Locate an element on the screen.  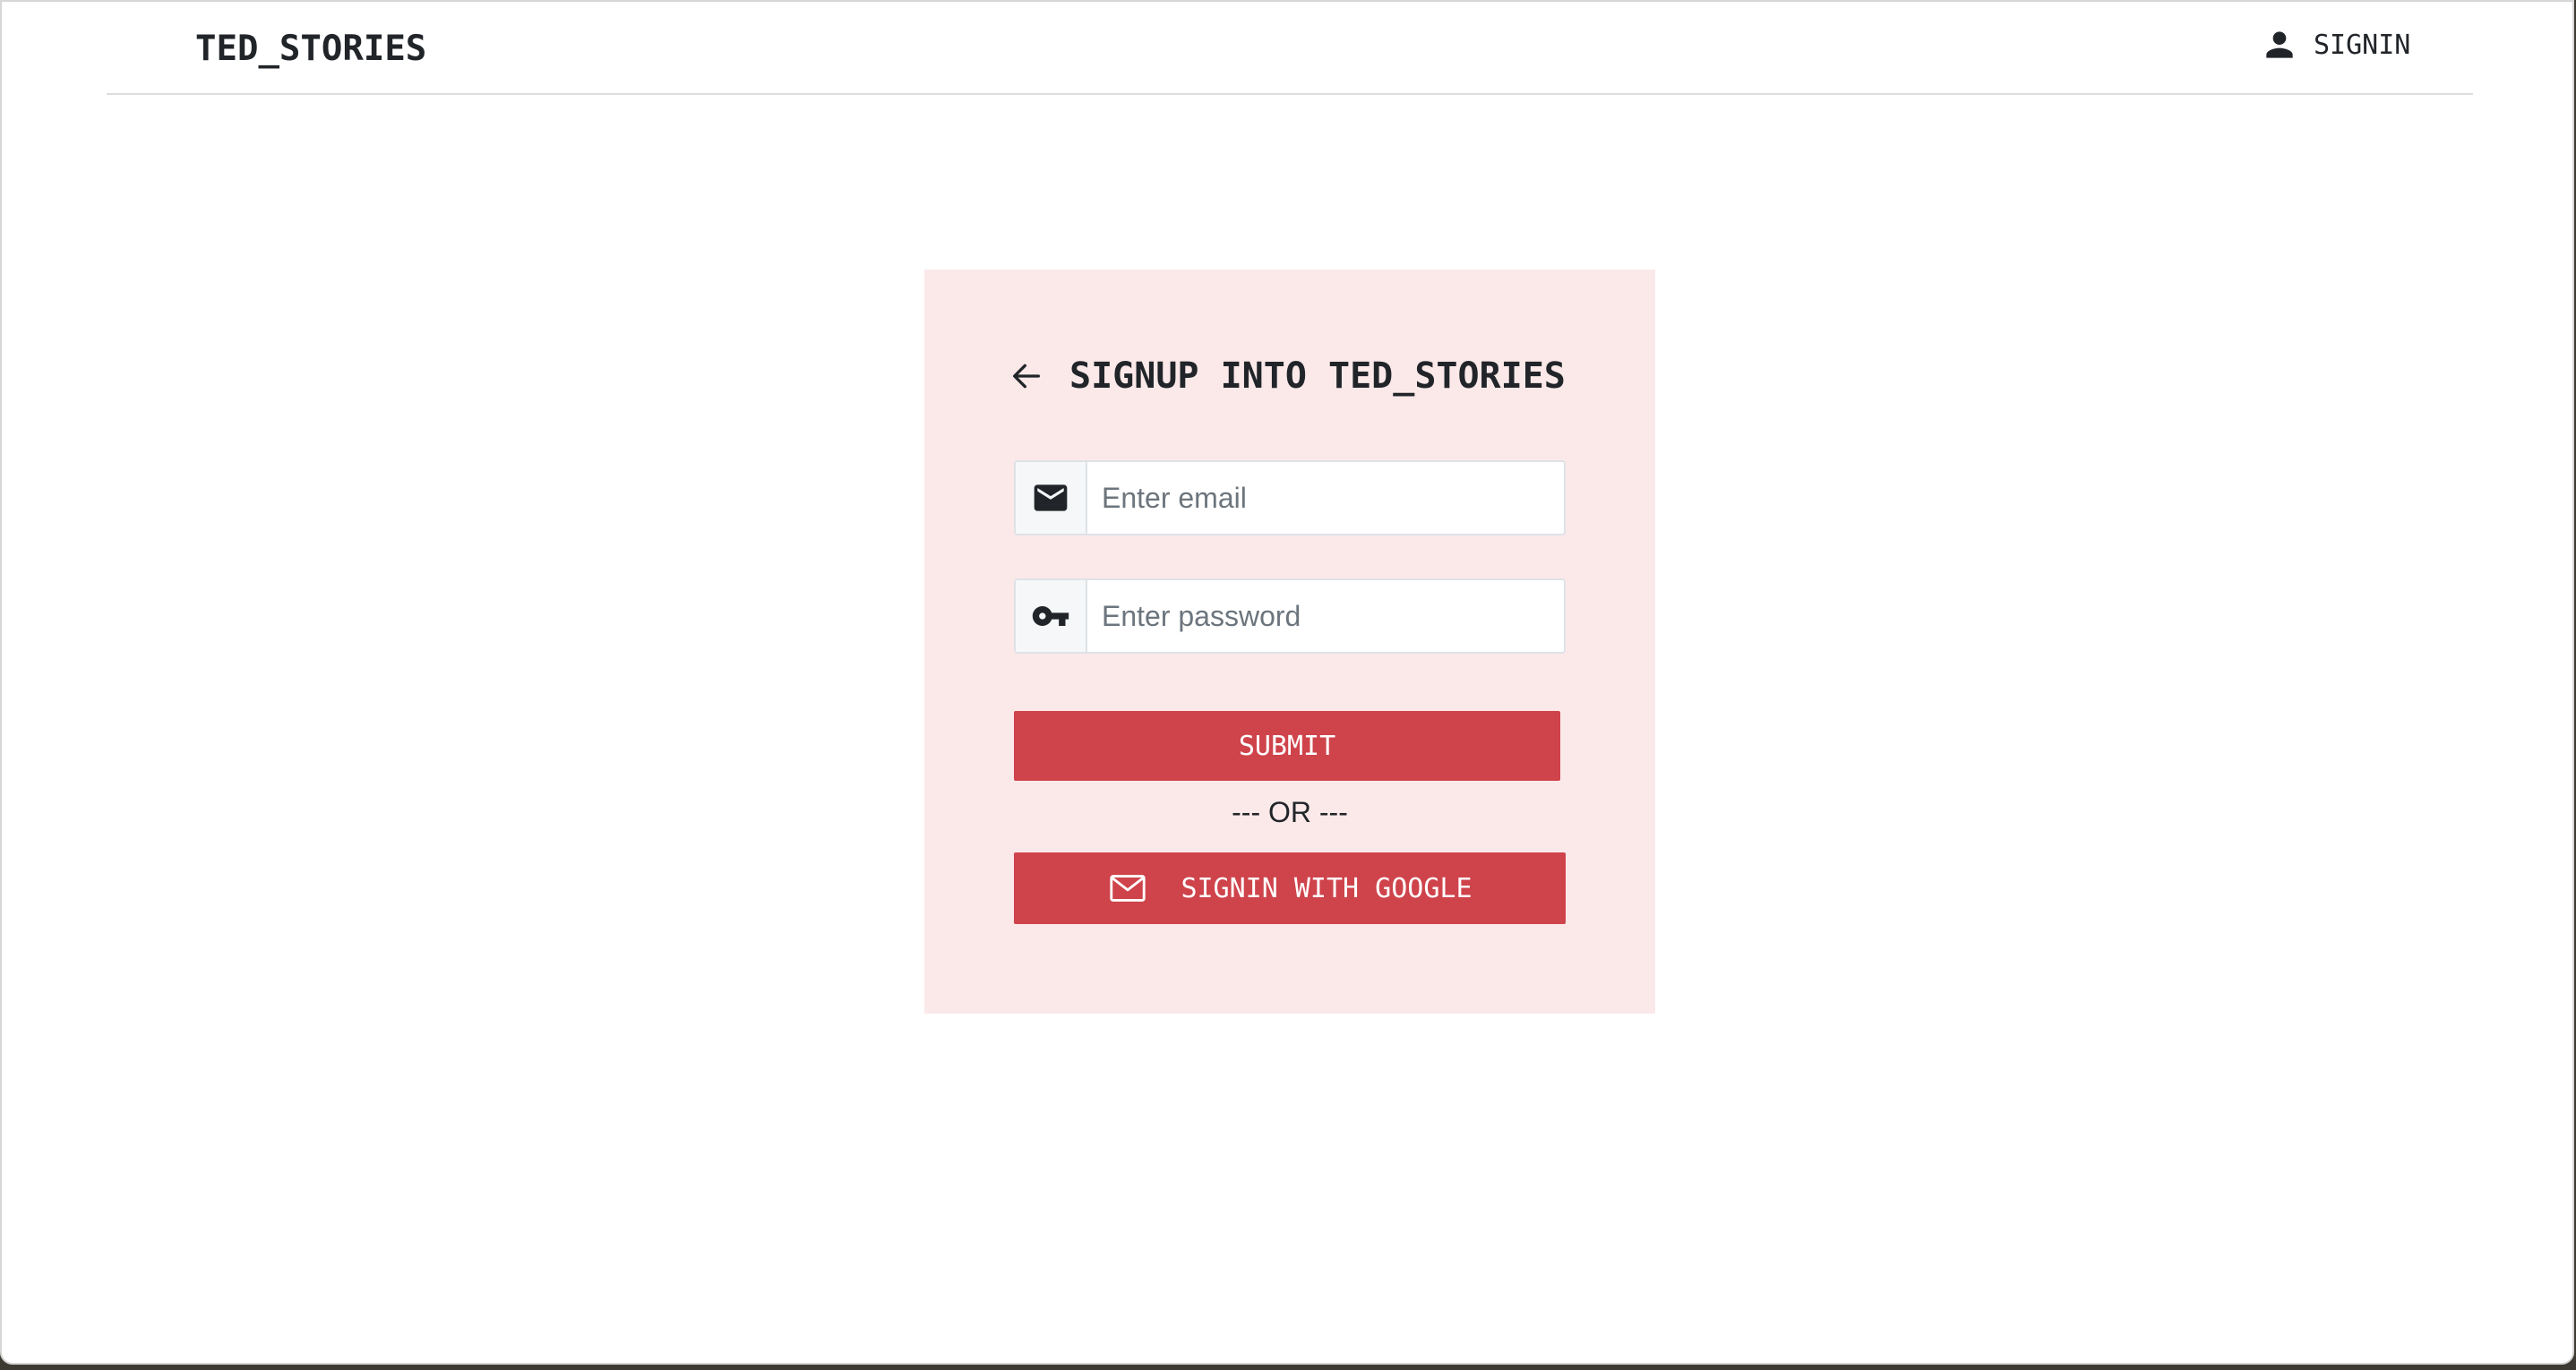
password-input-group is located at coordinates (1290, 616).